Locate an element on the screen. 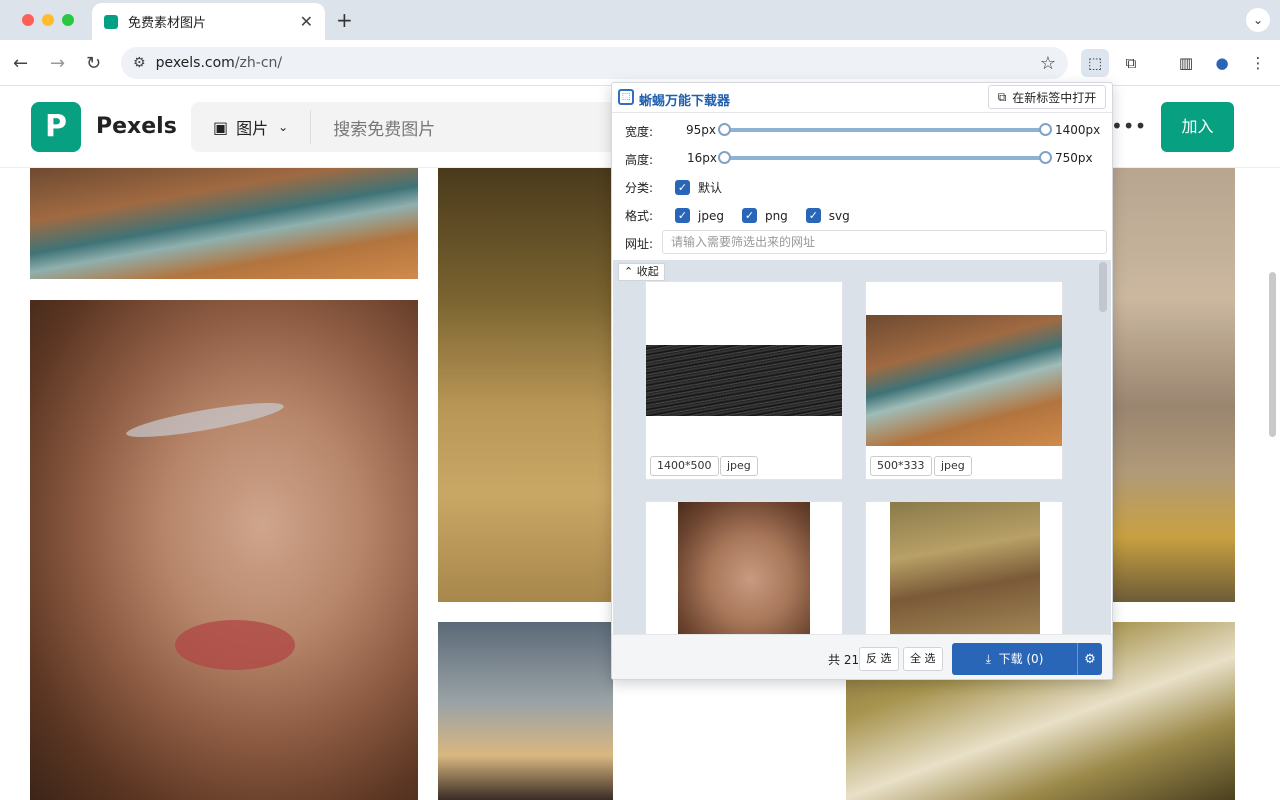 Image resolution: width=1280 pixels, height=800 pixels. address-bar: ⚙ pexels.com/zh-cn/ ☆ is located at coordinates (594, 63).